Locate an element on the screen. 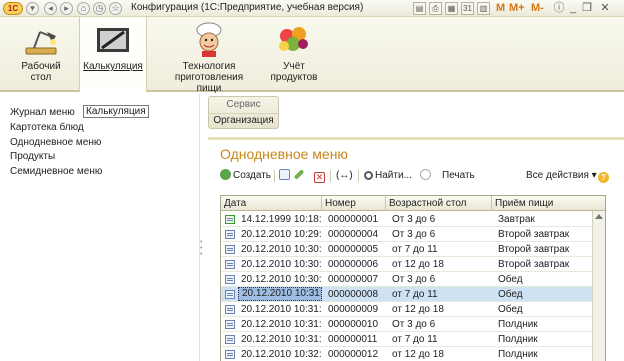 This screenshot has height=361, width=624. all-actions-button: Все действия ▾ is located at coordinates (561, 176).